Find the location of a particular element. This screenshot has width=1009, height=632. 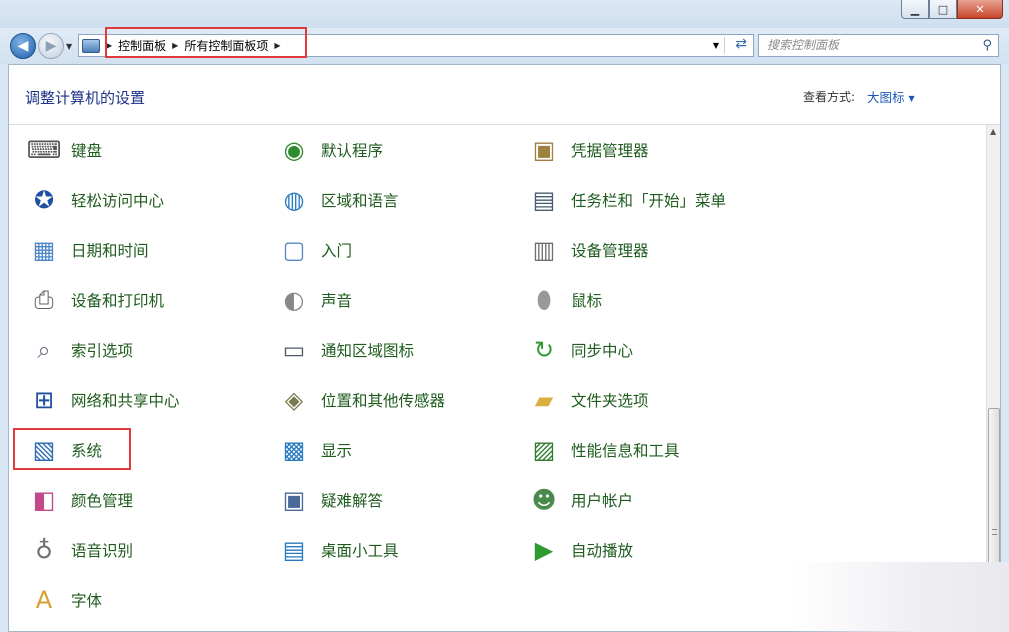

item-label: 通知区域图标 is located at coordinates (367, 350).